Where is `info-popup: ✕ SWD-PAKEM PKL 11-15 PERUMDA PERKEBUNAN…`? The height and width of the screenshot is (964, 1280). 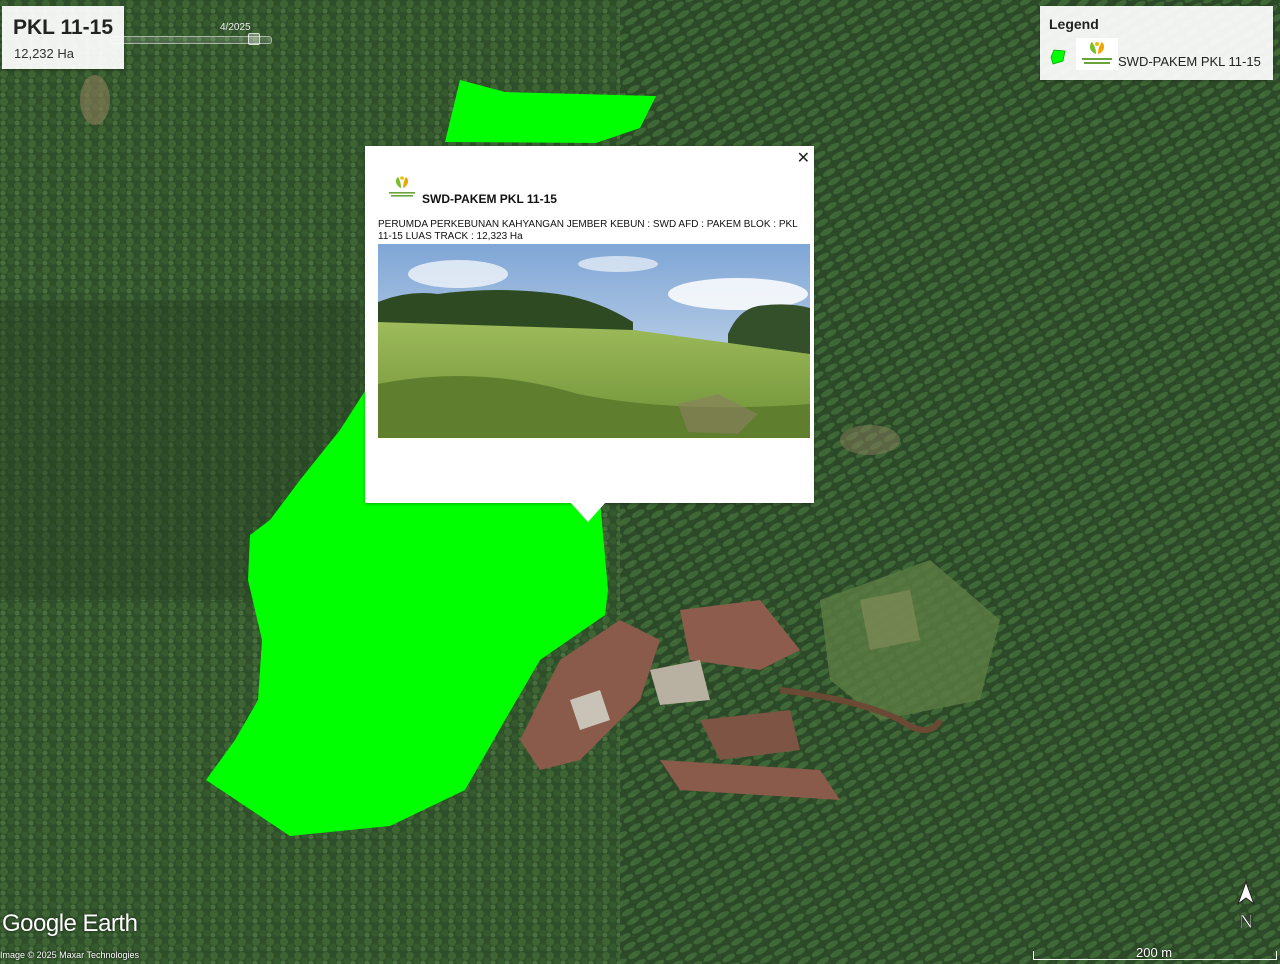
info-popup: ✕ SWD-PAKEM PKL 11-15 PERUMDA PERKEBUNAN… is located at coordinates (589, 324).